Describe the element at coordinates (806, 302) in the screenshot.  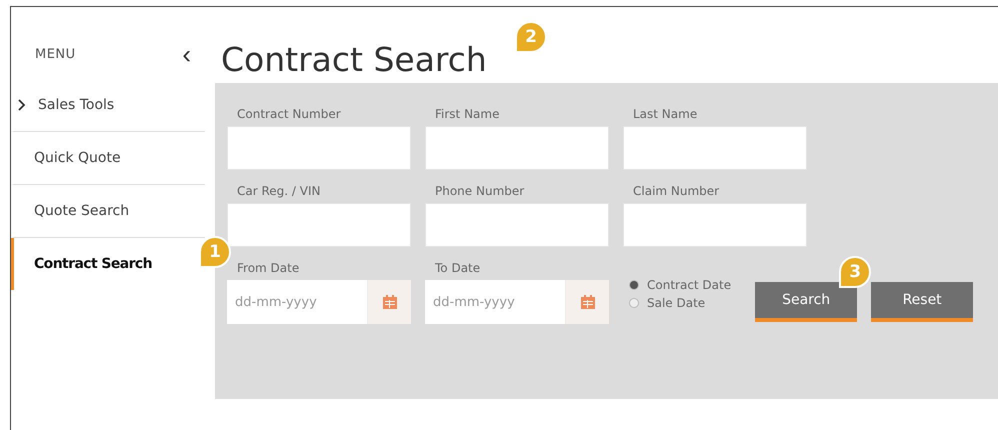
I see `search-button: Search` at that location.